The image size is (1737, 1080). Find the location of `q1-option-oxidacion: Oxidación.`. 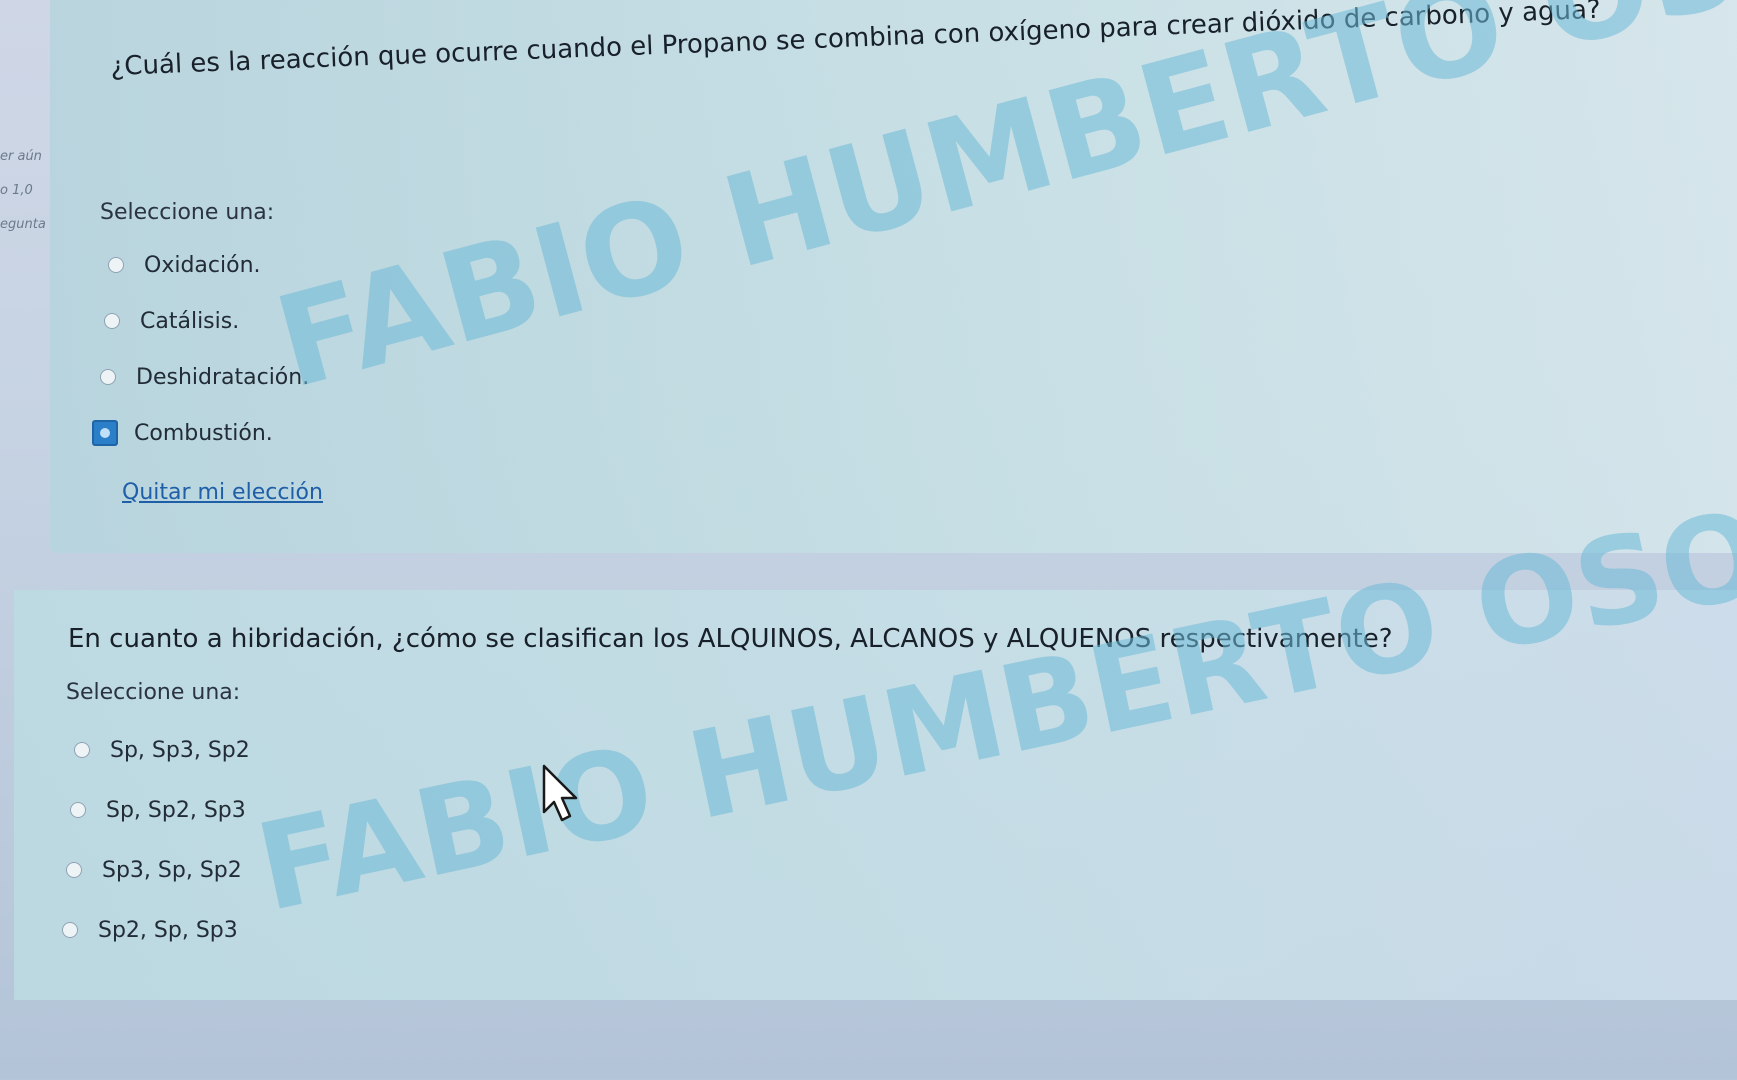

q1-option-oxidacion: Oxidación. is located at coordinates (184, 265).